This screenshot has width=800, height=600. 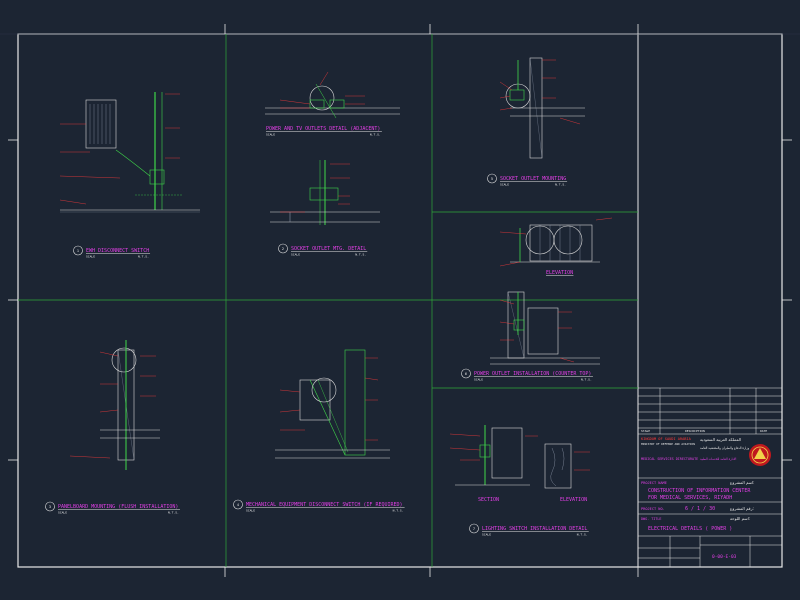 I want to click on detail-socket-mount-drawing, so click(x=542, y=108).